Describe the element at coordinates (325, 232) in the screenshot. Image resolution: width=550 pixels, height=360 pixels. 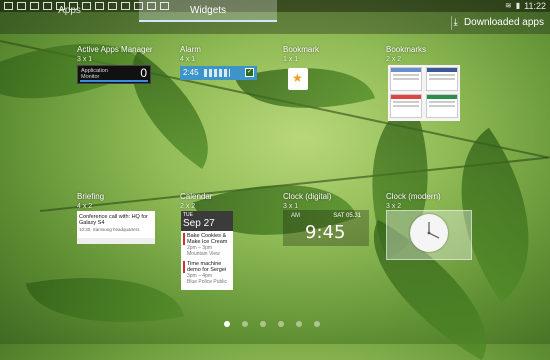
I see `digital-time: 9:45` at that location.